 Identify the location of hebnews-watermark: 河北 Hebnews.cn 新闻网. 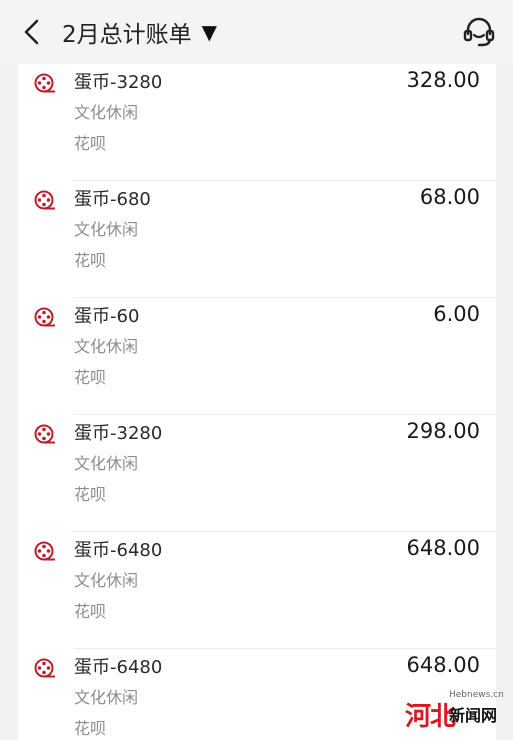
(455, 709).